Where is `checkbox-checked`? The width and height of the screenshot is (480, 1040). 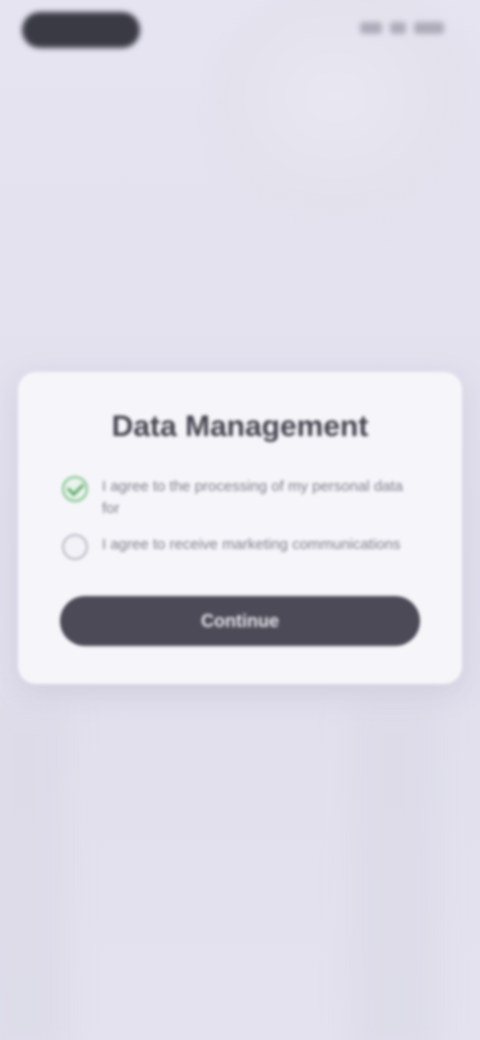
checkbox-checked is located at coordinates (75, 489).